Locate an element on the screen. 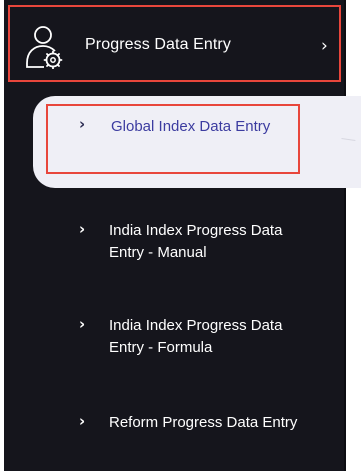 The width and height of the screenshot is (361, 471). submenu-item-label: India Index Progress Data Entry - Manual is located at coordinates (196, 241).